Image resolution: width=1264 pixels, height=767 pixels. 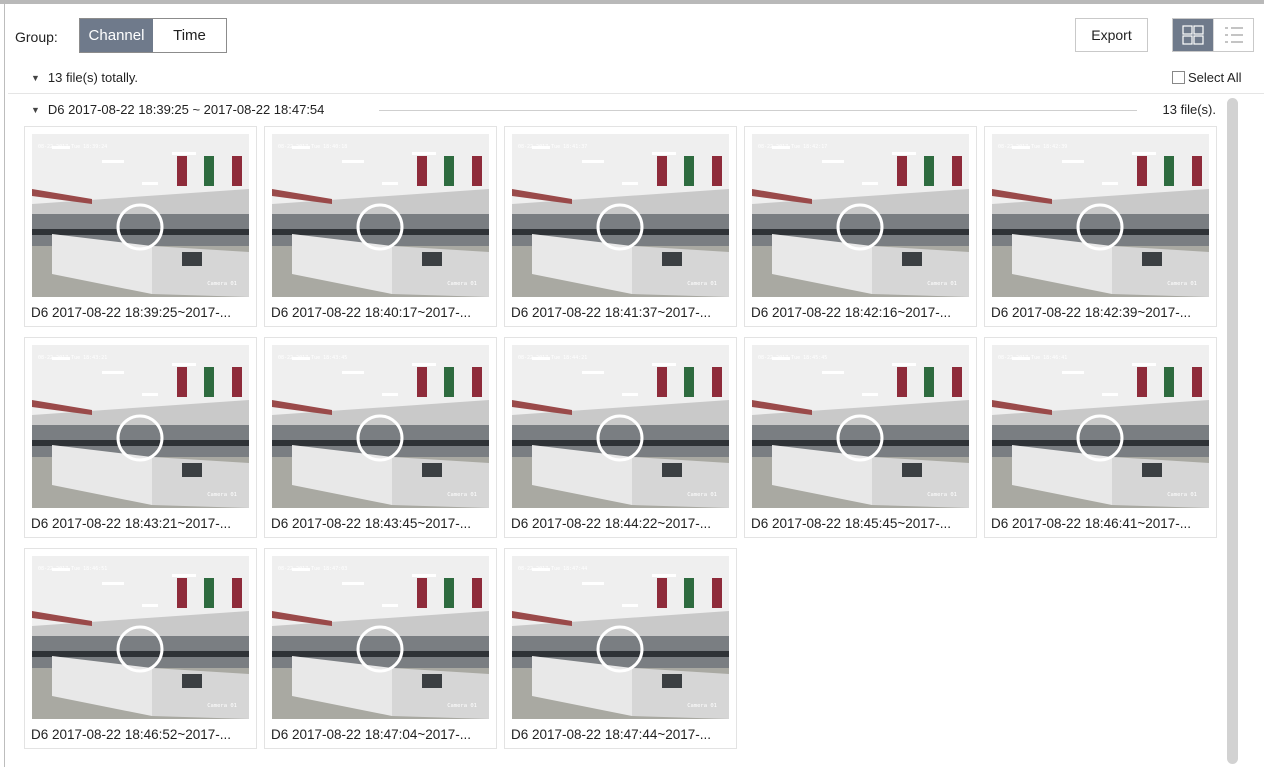 I want to click on export-button: Export, so click(x=1111, y=35).